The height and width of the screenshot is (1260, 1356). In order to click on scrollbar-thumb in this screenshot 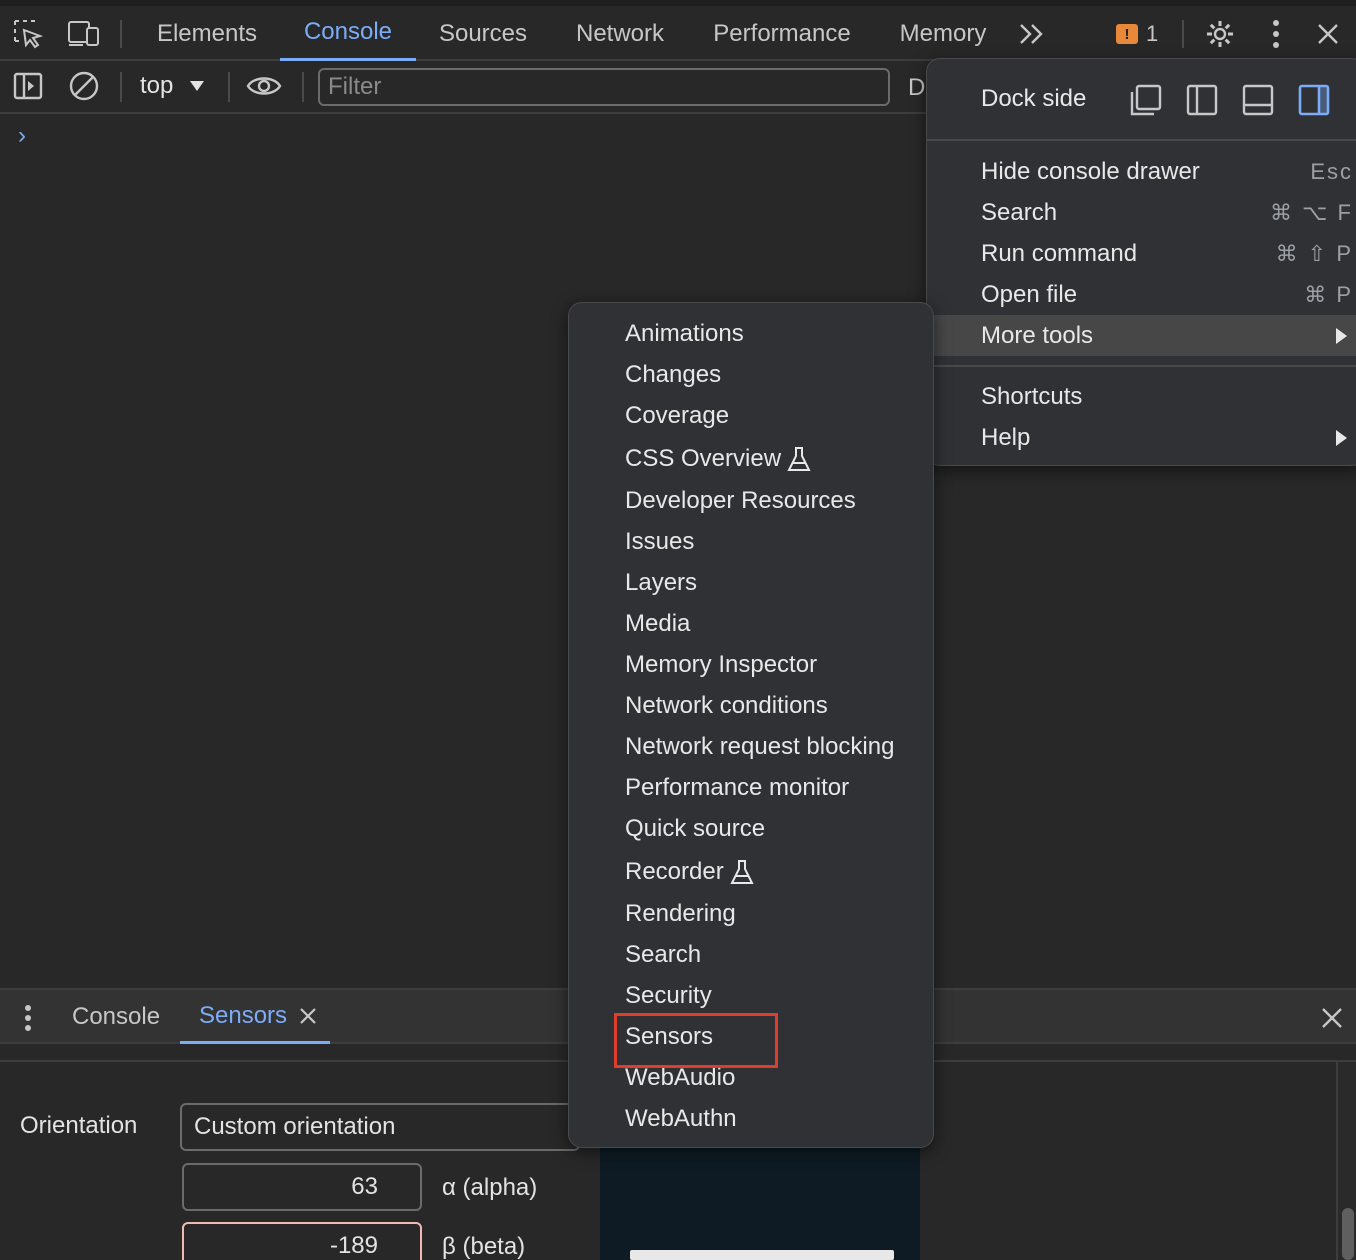, I will do `click(1348, 1234)`.